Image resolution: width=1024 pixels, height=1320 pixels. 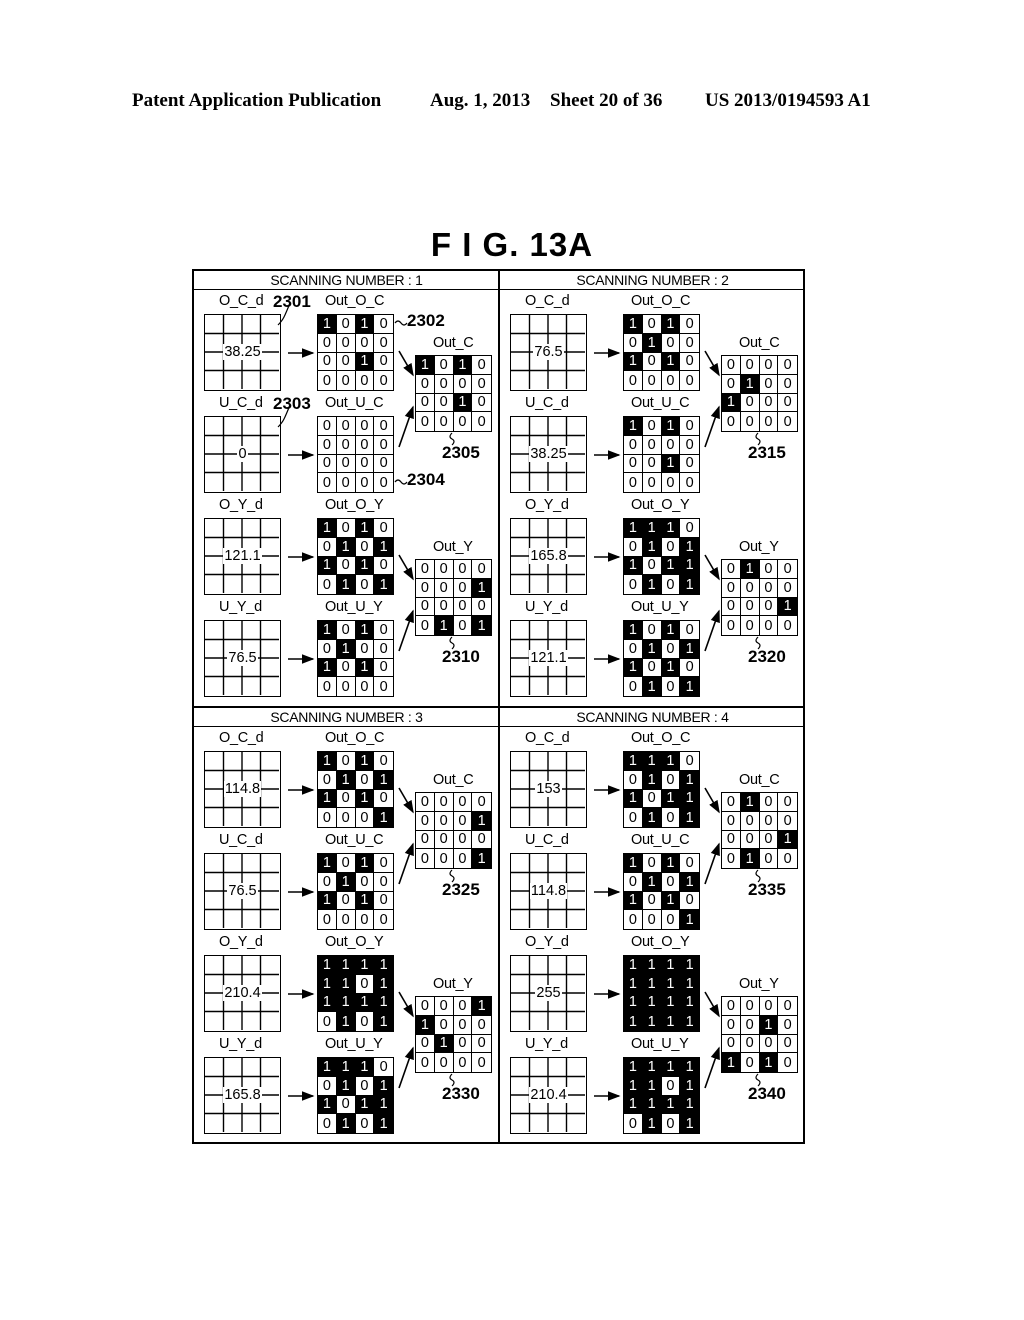 What do you see at coordinates (759, 393) in the screenshot?
I see `matrix-out-c: 0000010010000000` at bounding box center [759, 393].